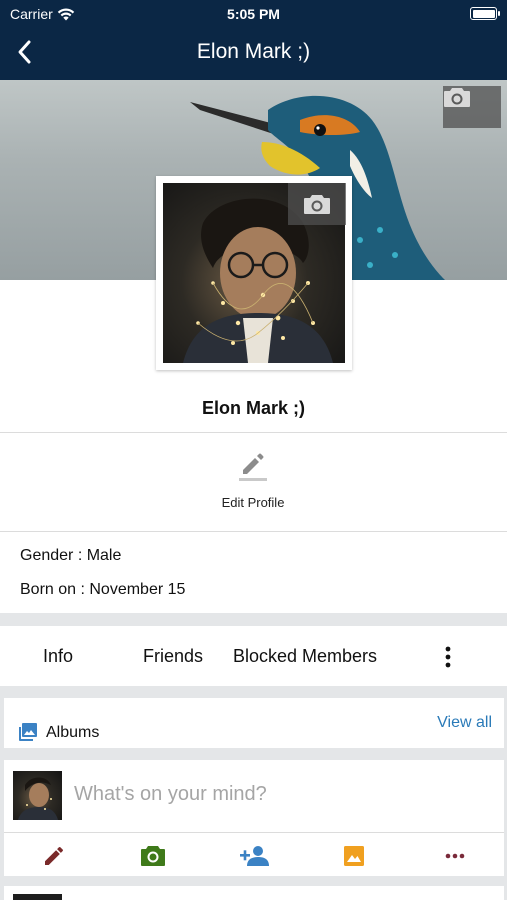 This screenshot has height=900, width=507. Describe the element at coordinates (464, 723) in the screenshot. I see `view-all-link: View all` at that location.